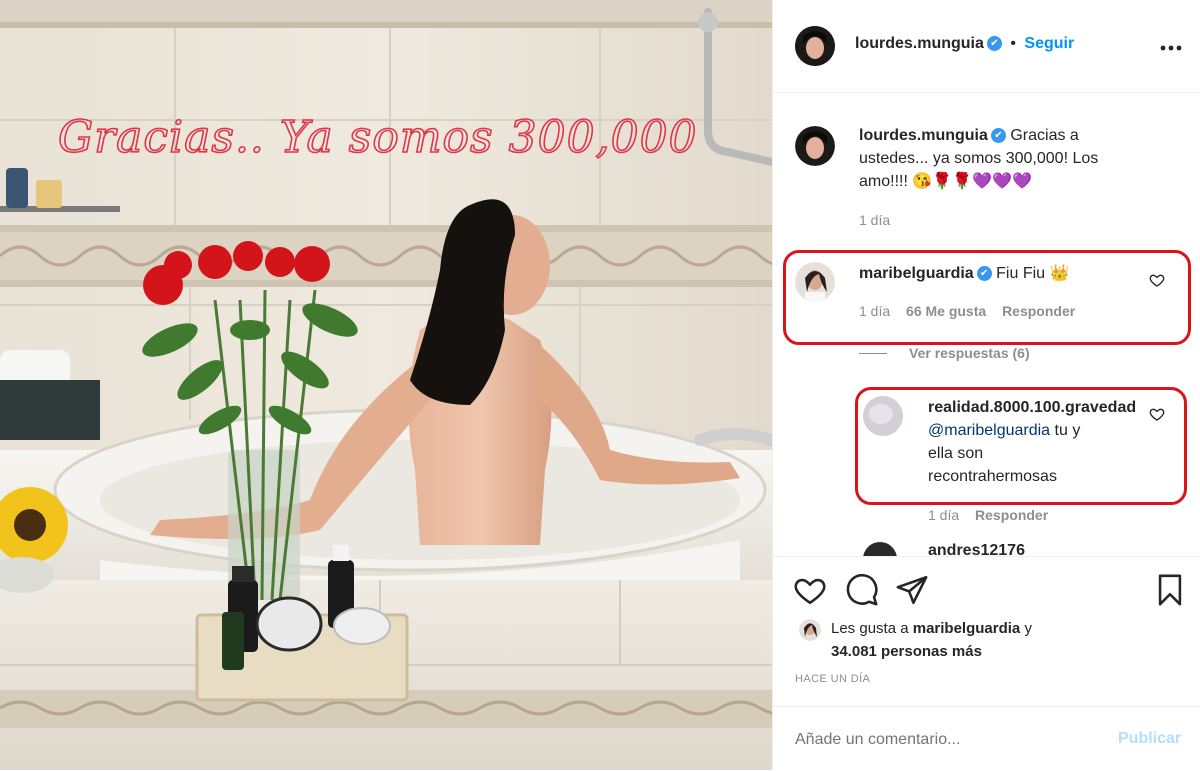  What do you see at coordinates (1157, 414) in the screenshot?
I see `comment-2-like-heart-icon` at bounding box center [1157, 414].